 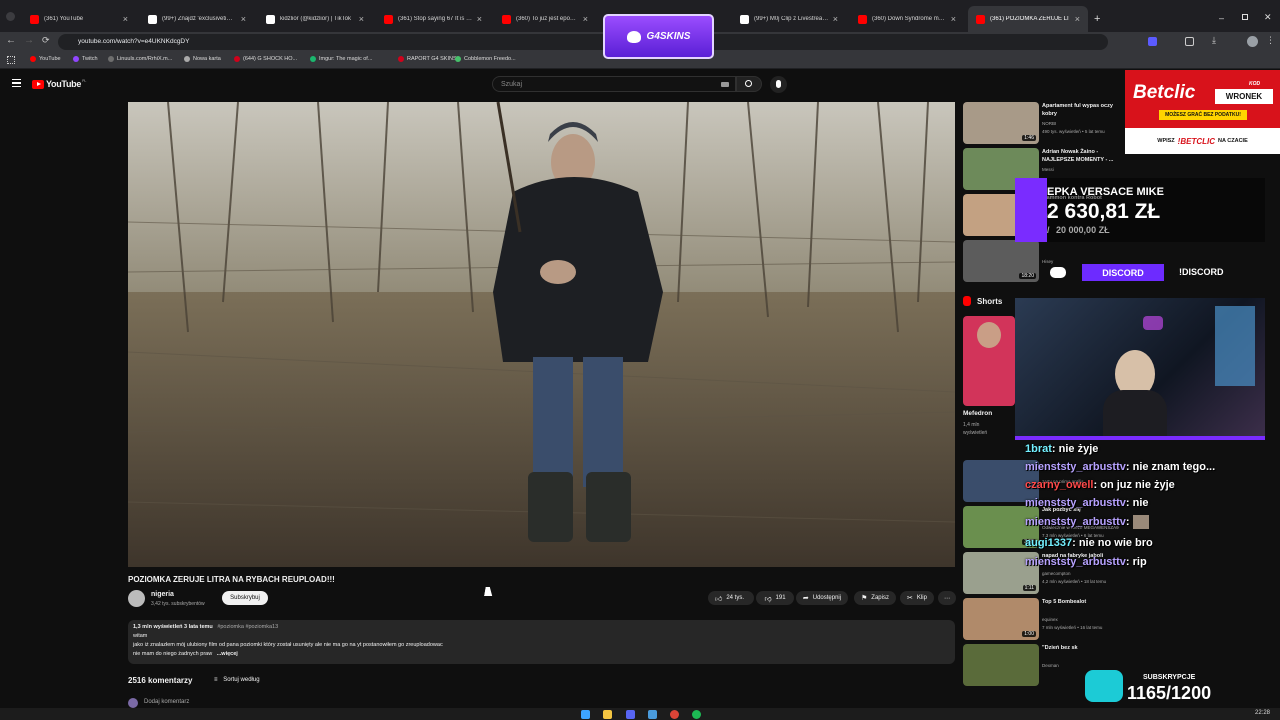 I want to click on voice-search-button, so click(x=778, y=84).